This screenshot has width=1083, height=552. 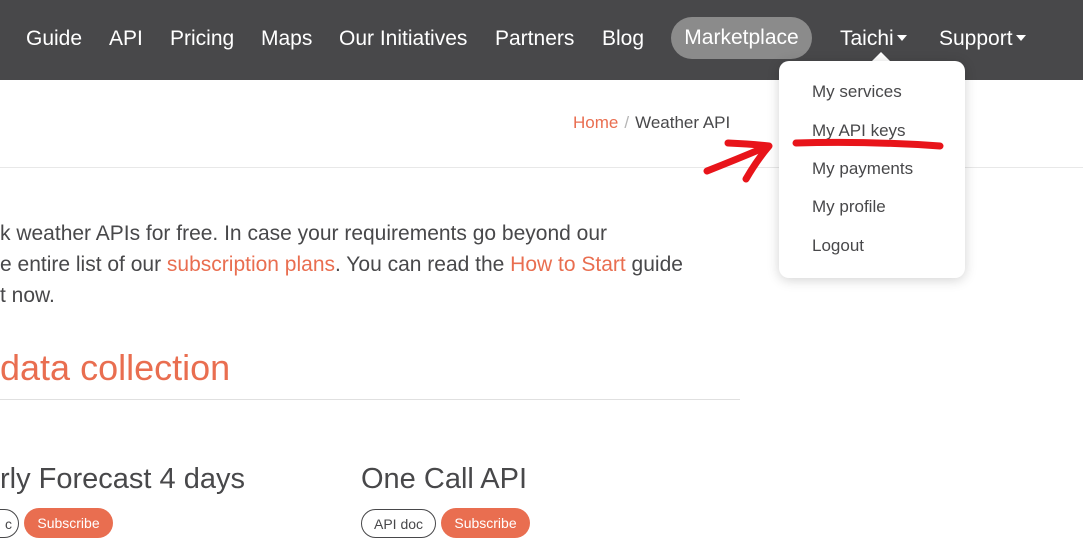 What do you see at coordinates (115, 367) in the screenshot?
I see `section-title: data collection` at bounding box center [115, 367].